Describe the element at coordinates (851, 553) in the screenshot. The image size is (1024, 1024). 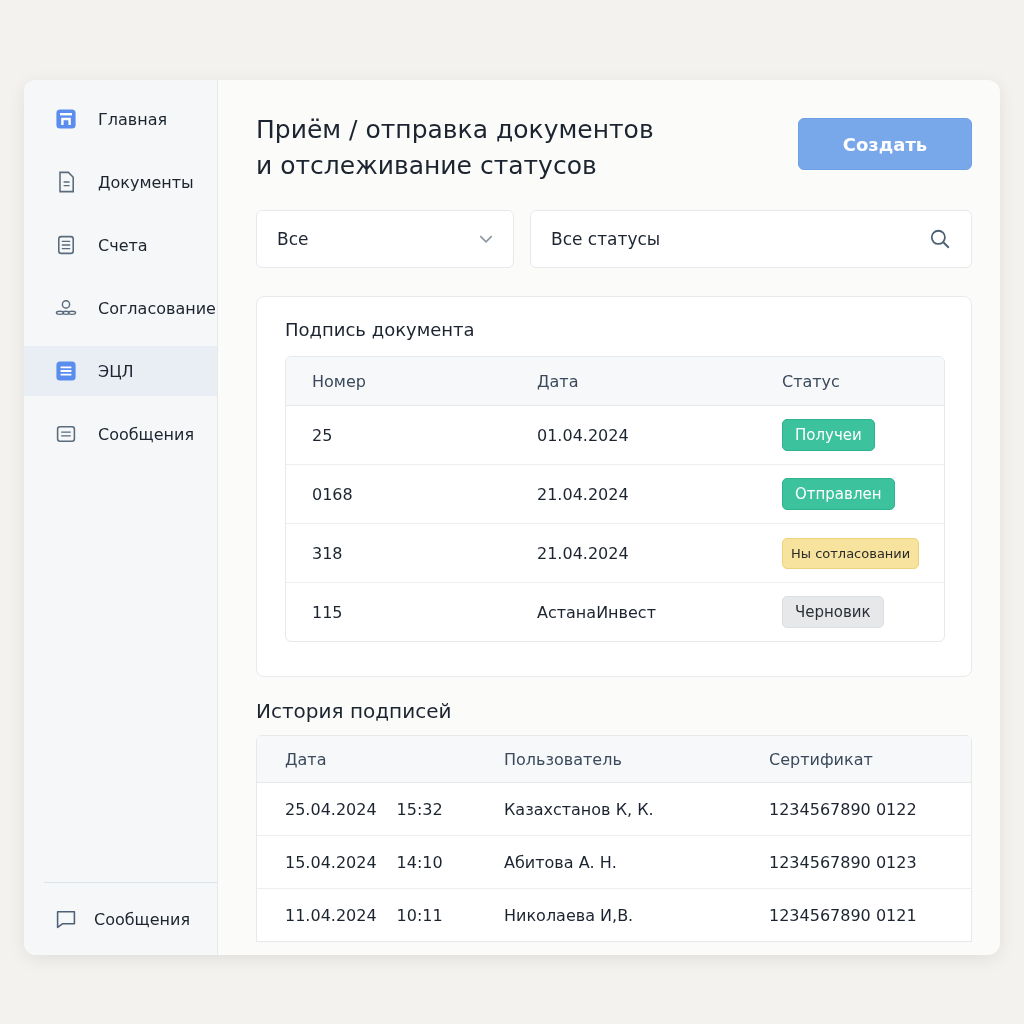
I see `status-badge: Ны сотласовании` at that location.